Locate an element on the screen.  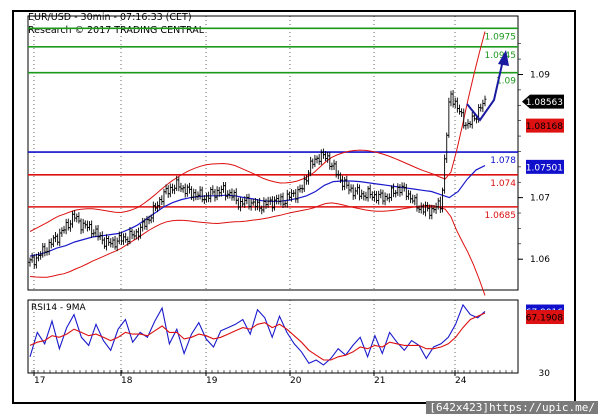
rsi-y-tick-label: 30 is located at coordinates (545, 374).